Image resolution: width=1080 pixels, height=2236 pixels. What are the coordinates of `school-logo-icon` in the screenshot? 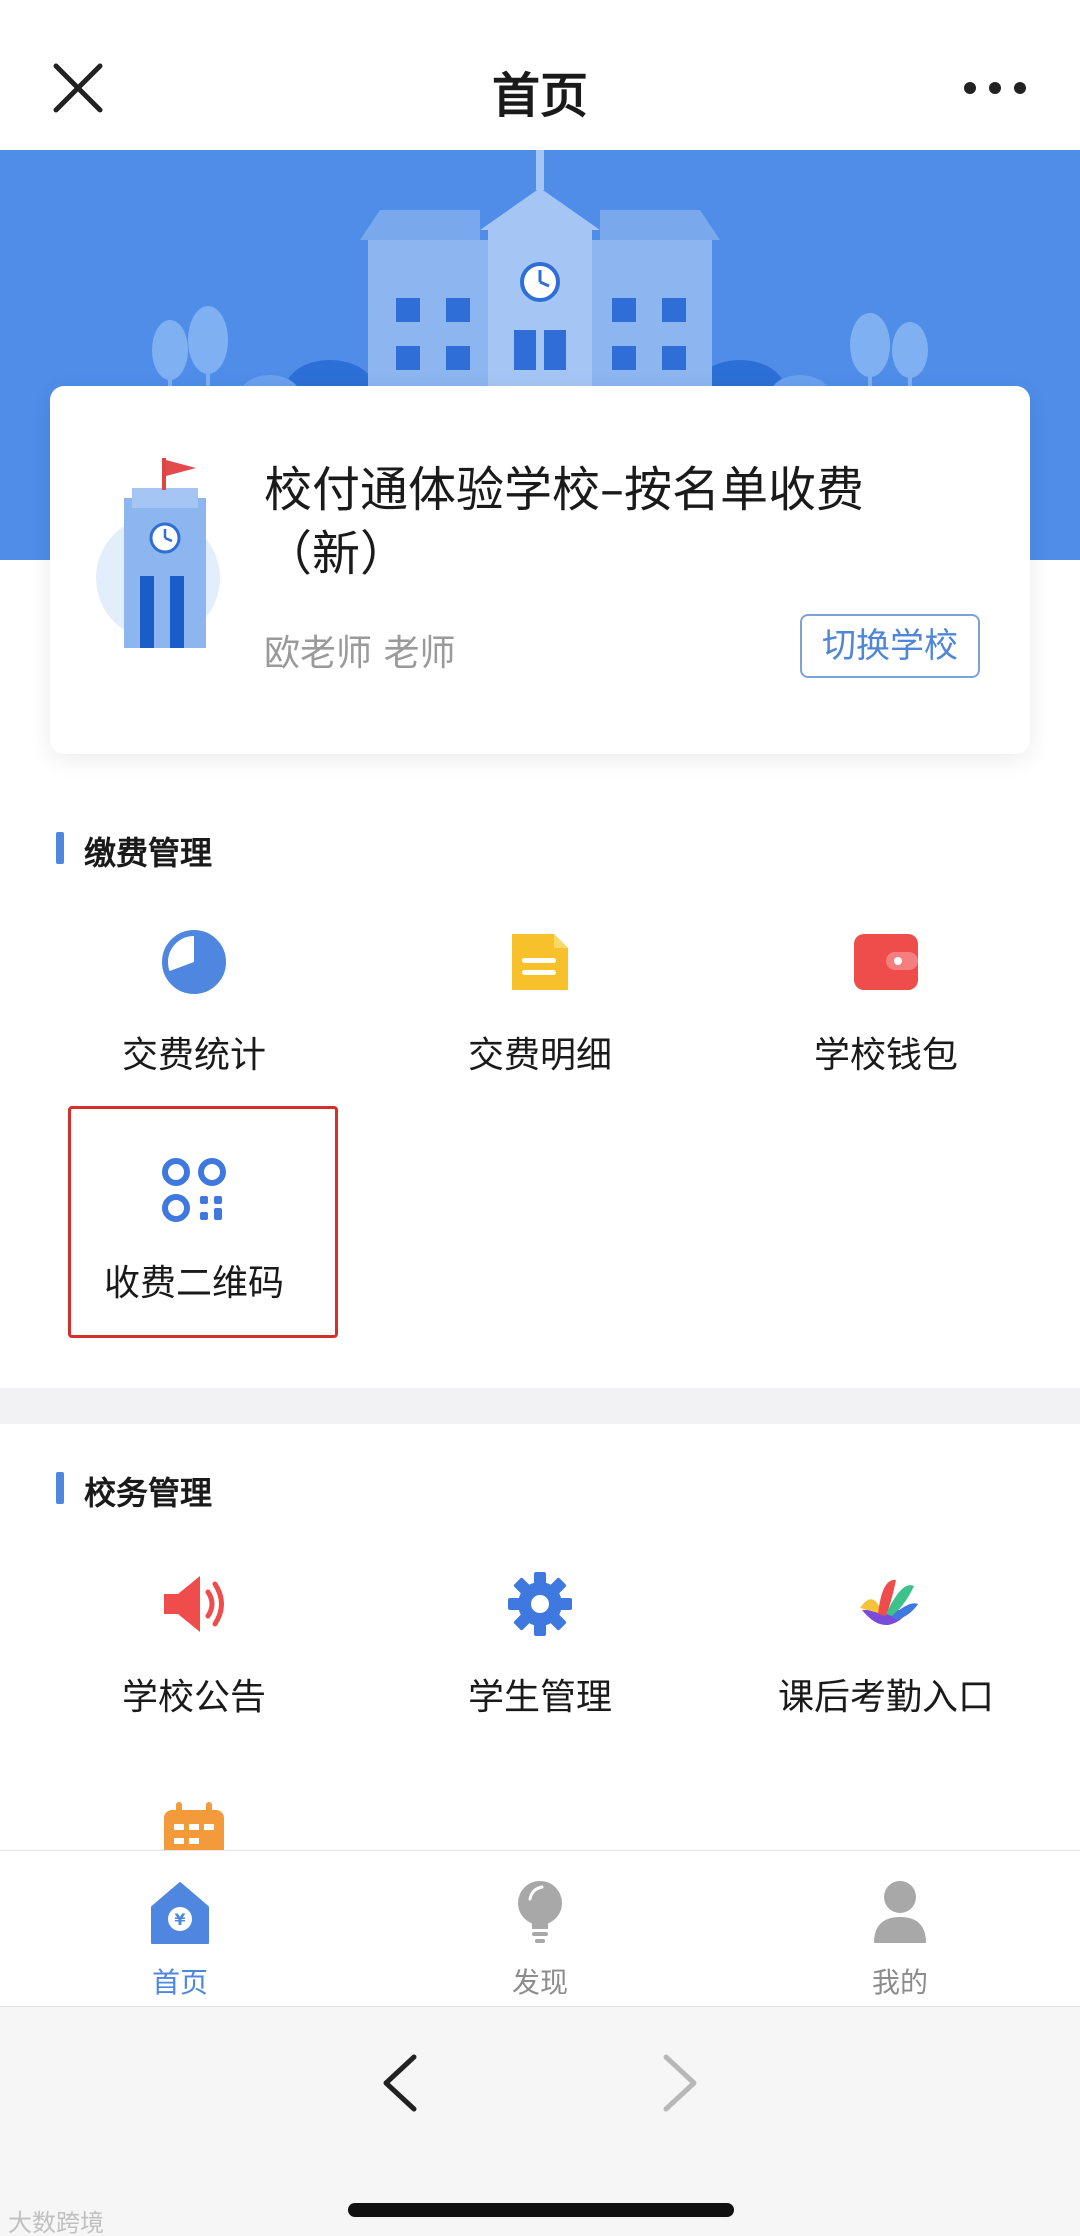 It's located at (158, 553).